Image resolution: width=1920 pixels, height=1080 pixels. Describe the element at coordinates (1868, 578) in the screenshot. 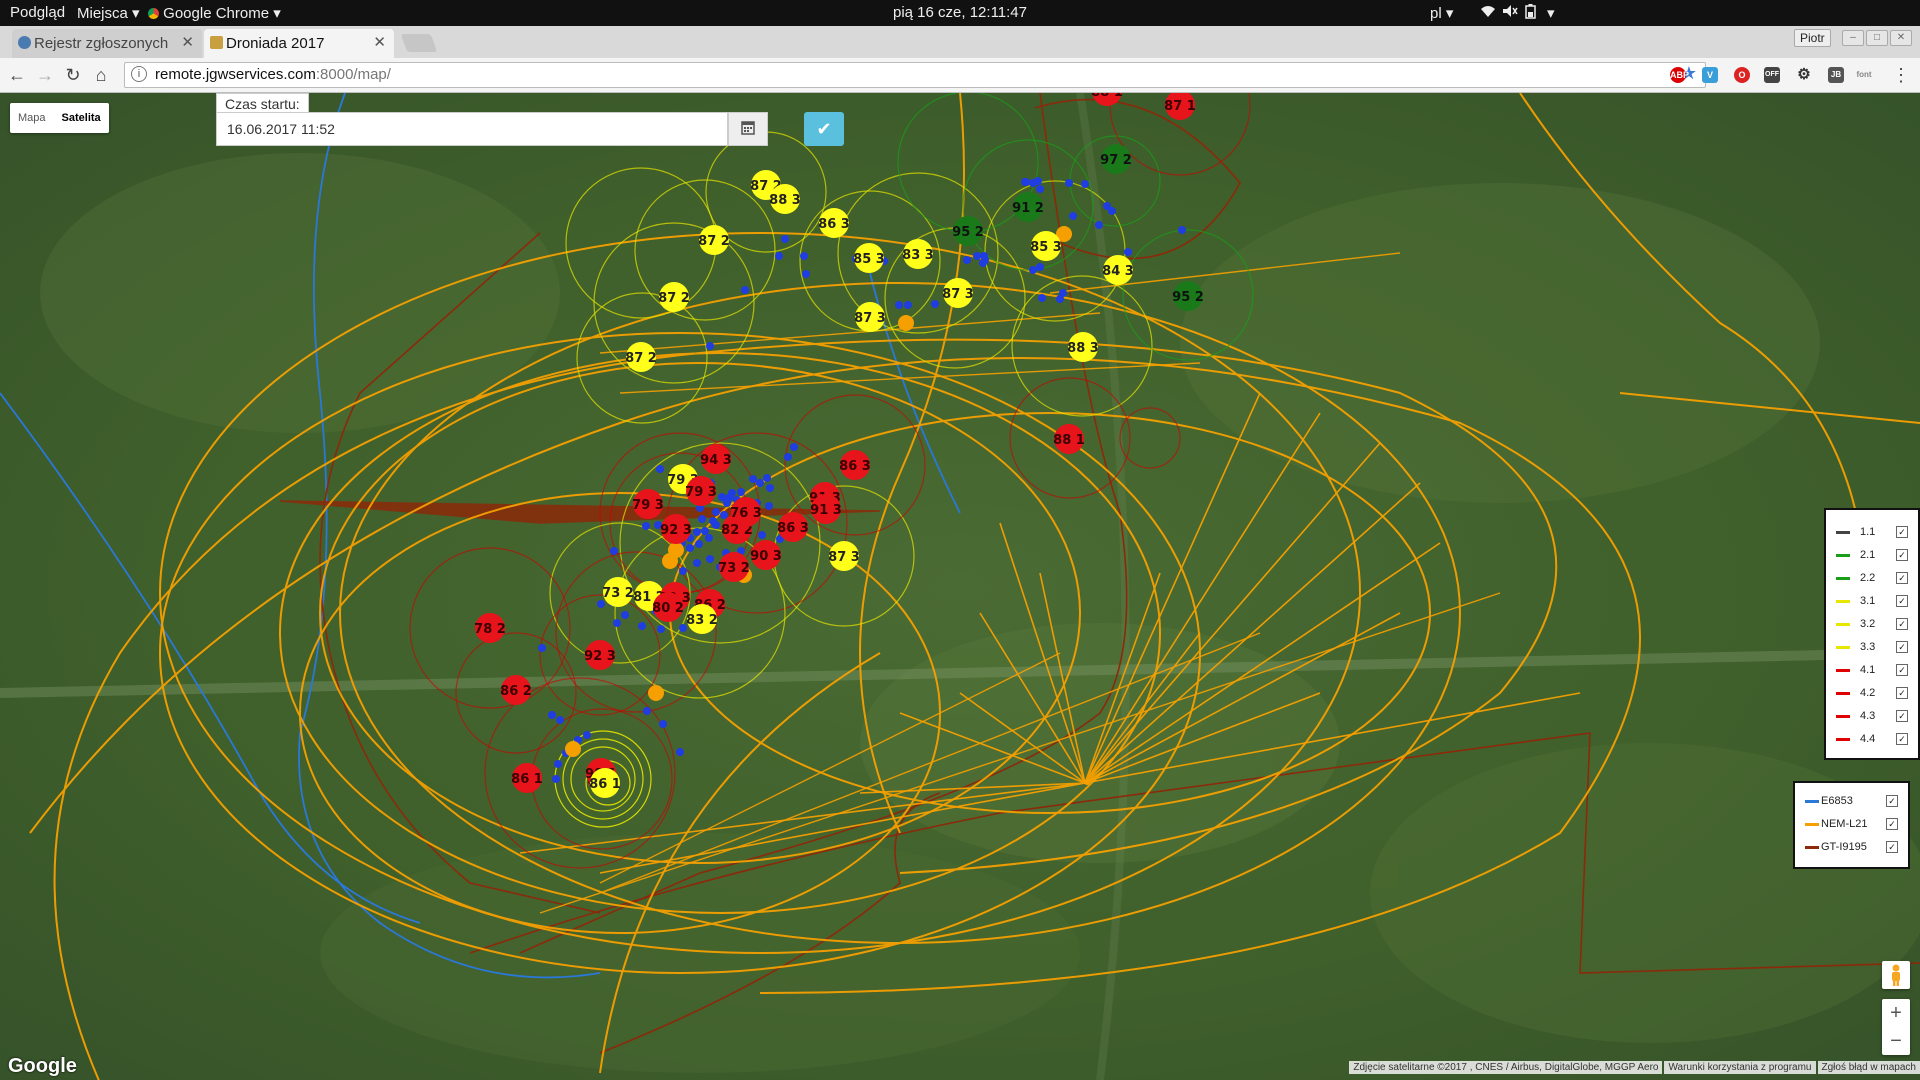

I see `legend-label: 2.2` at that location.